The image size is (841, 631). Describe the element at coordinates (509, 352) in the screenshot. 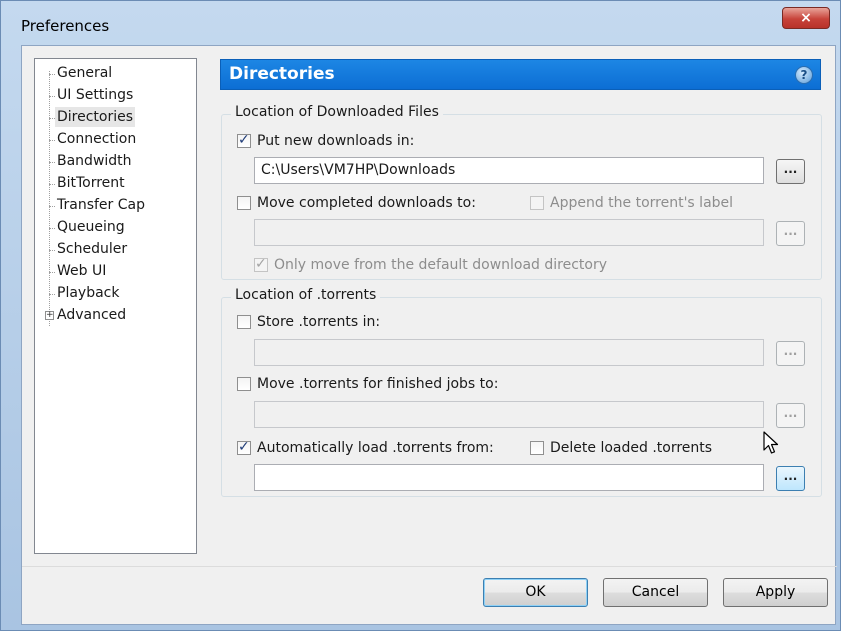

I see `store-torrents-path-input` at that location.